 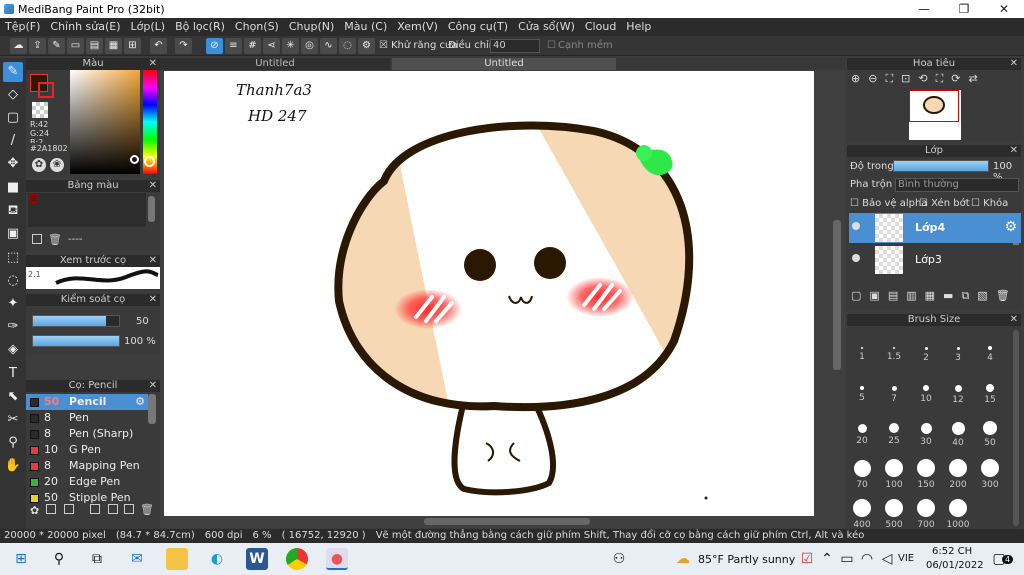 I want to click on antialias-checkbox-mark: ☒, so click(x=383, y=45).